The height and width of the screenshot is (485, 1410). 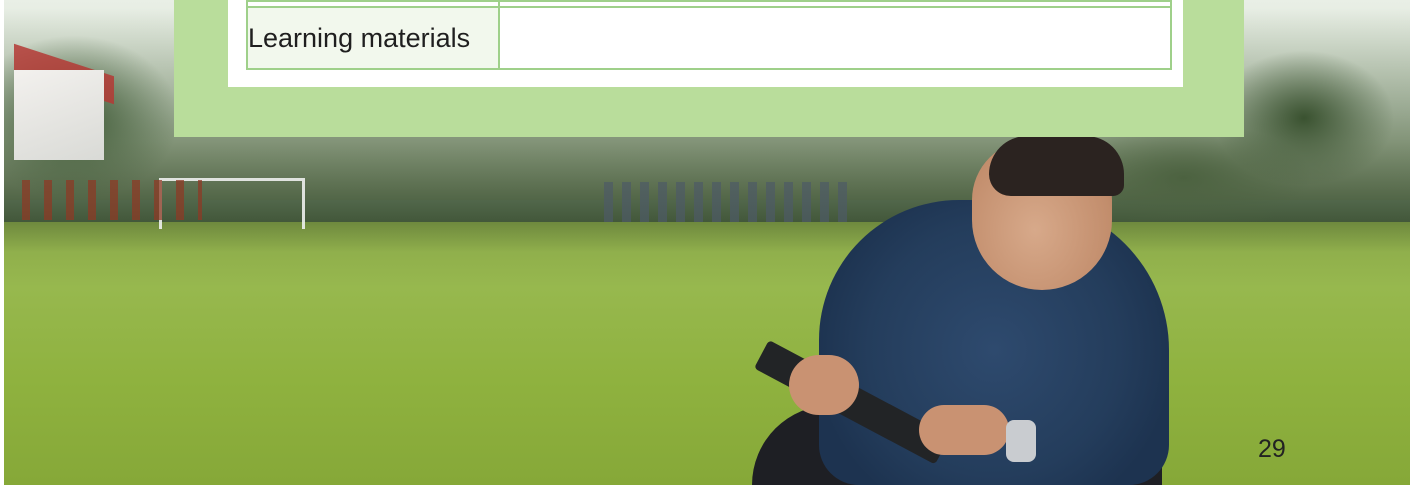 What do you see at coordinates (59, 115) in the screenshot?
I see `house` at bounding box center [59, 115].